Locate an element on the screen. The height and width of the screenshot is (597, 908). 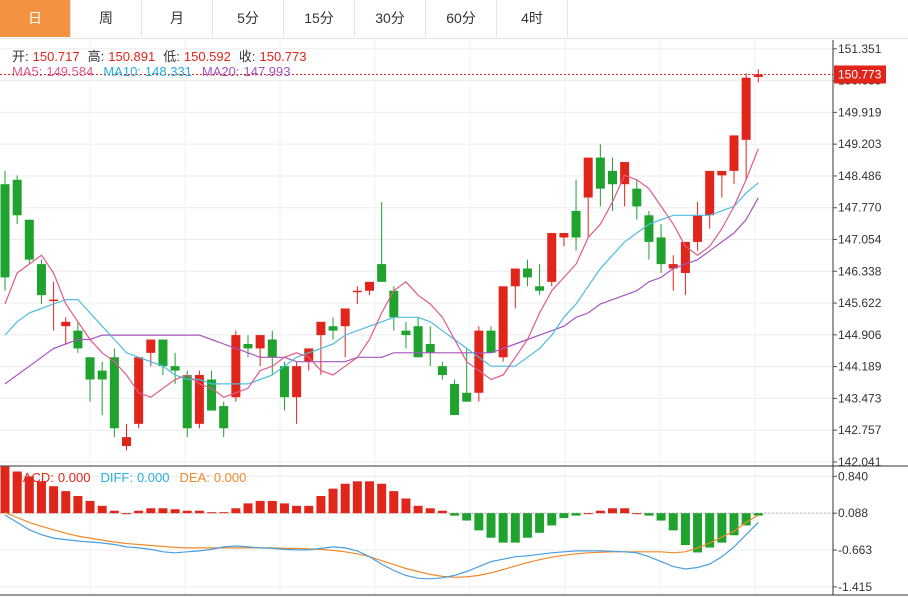
high-label: 高: is located at coordinates (96, 56).